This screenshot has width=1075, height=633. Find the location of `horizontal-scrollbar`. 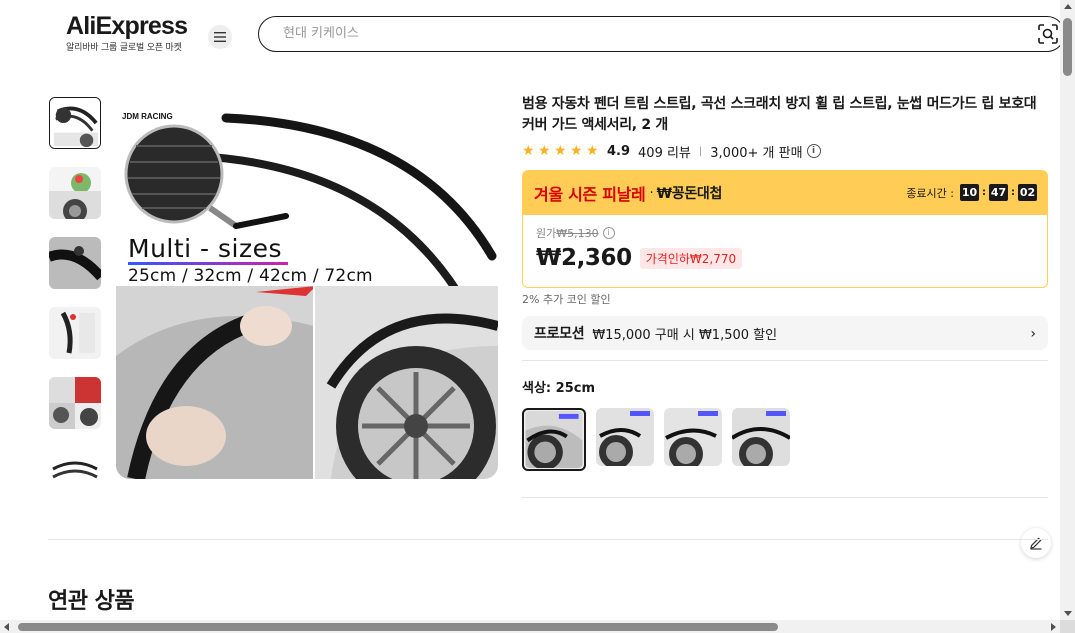

horizontal-scrollbar is located at coordinates (530, 626).